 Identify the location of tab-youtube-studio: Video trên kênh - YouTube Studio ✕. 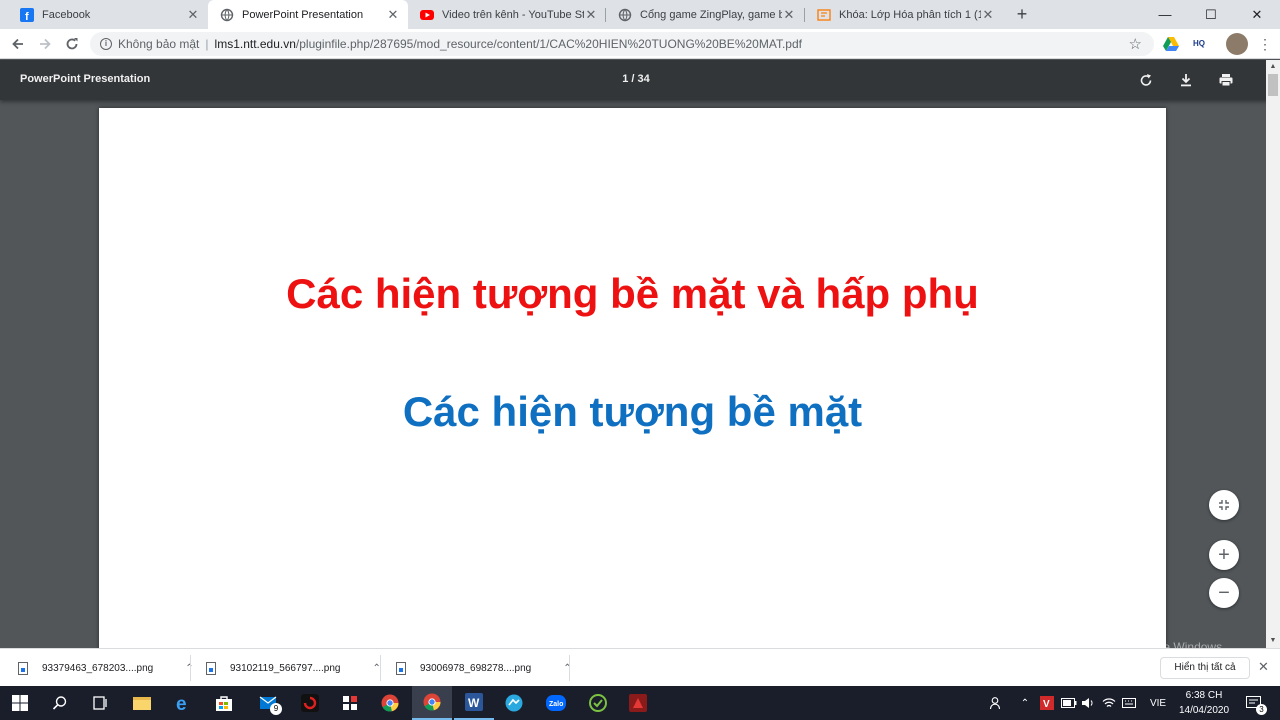
(507, 14).